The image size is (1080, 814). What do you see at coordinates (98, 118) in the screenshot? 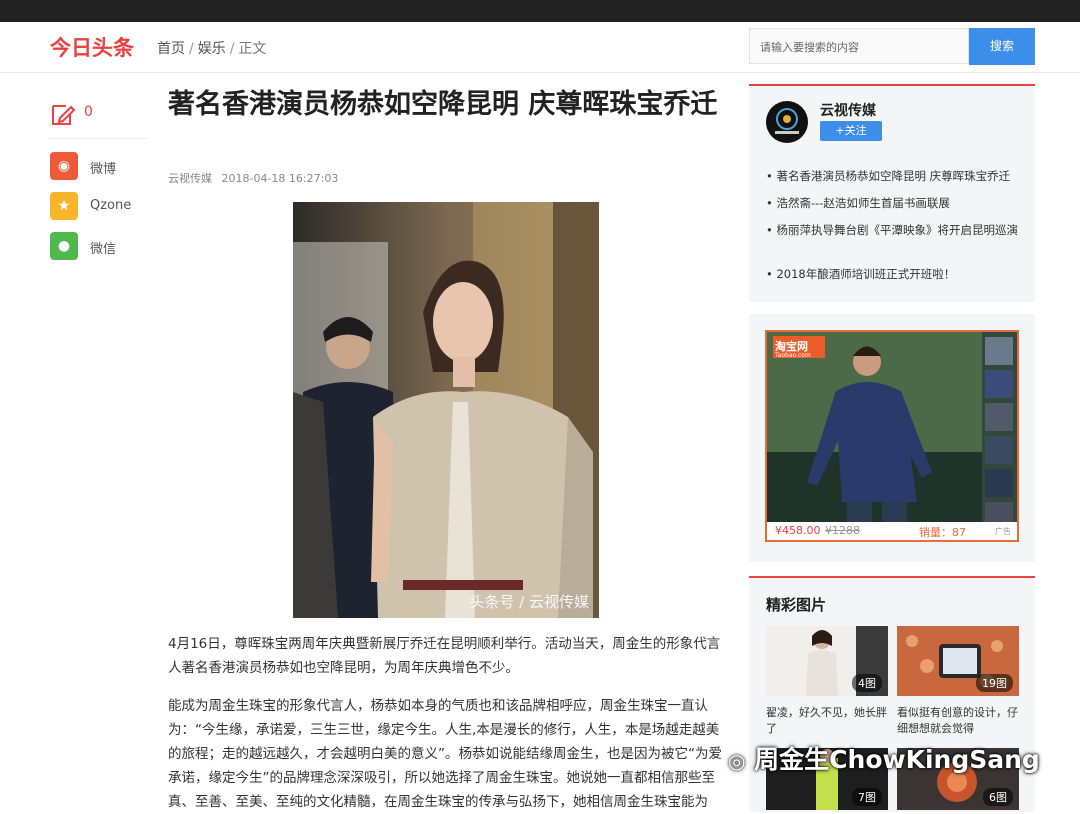
I see `comment-button: 0` at bounding box center [98, 118].